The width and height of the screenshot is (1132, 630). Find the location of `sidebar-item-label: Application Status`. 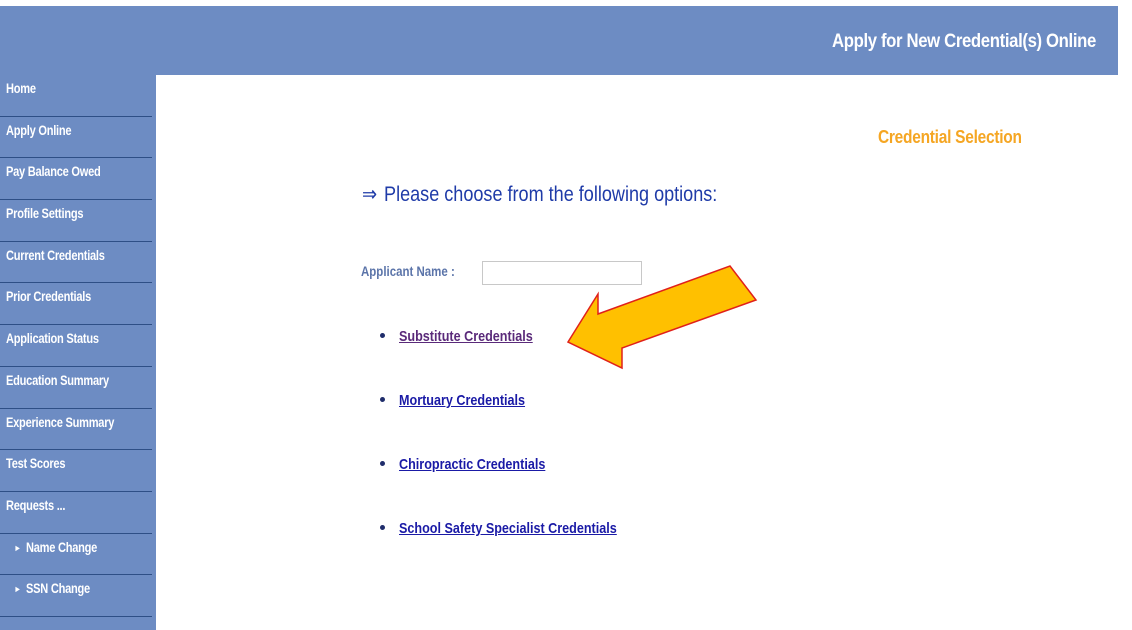

sidebar-item-label: Application Status is located at coordinates (52, 339).